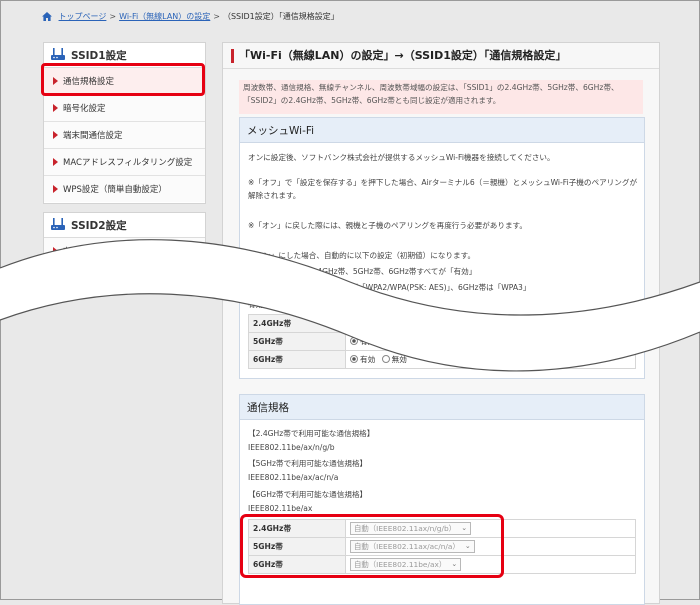  Describe the element at coordinates (398, 56) in the screenshot. I see `page-title: 「Wi-Fi（無線LAN）の設定」→（SSID1設定）「通信規格設定」` at that location.